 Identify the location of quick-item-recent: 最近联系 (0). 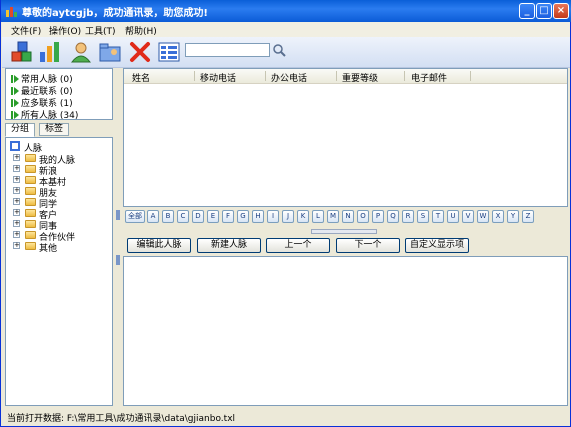
(42, 90).